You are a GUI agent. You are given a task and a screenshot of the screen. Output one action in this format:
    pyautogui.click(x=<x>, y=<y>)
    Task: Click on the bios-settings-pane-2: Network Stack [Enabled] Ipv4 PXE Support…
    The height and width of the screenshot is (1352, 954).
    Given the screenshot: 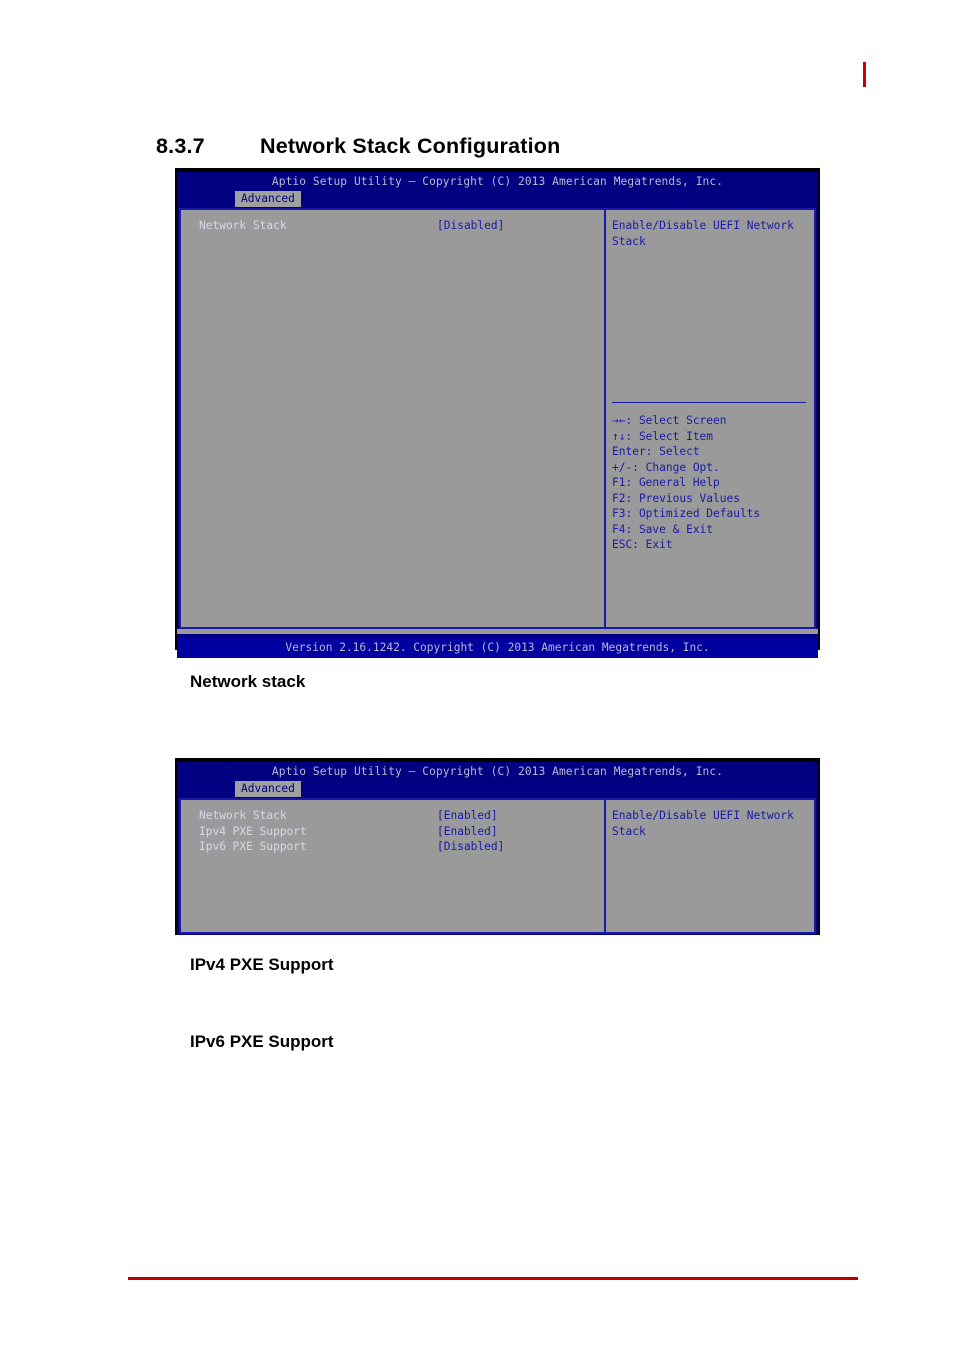 What is the action you would take?
    pyautogui.click(x=392, y=866)
    